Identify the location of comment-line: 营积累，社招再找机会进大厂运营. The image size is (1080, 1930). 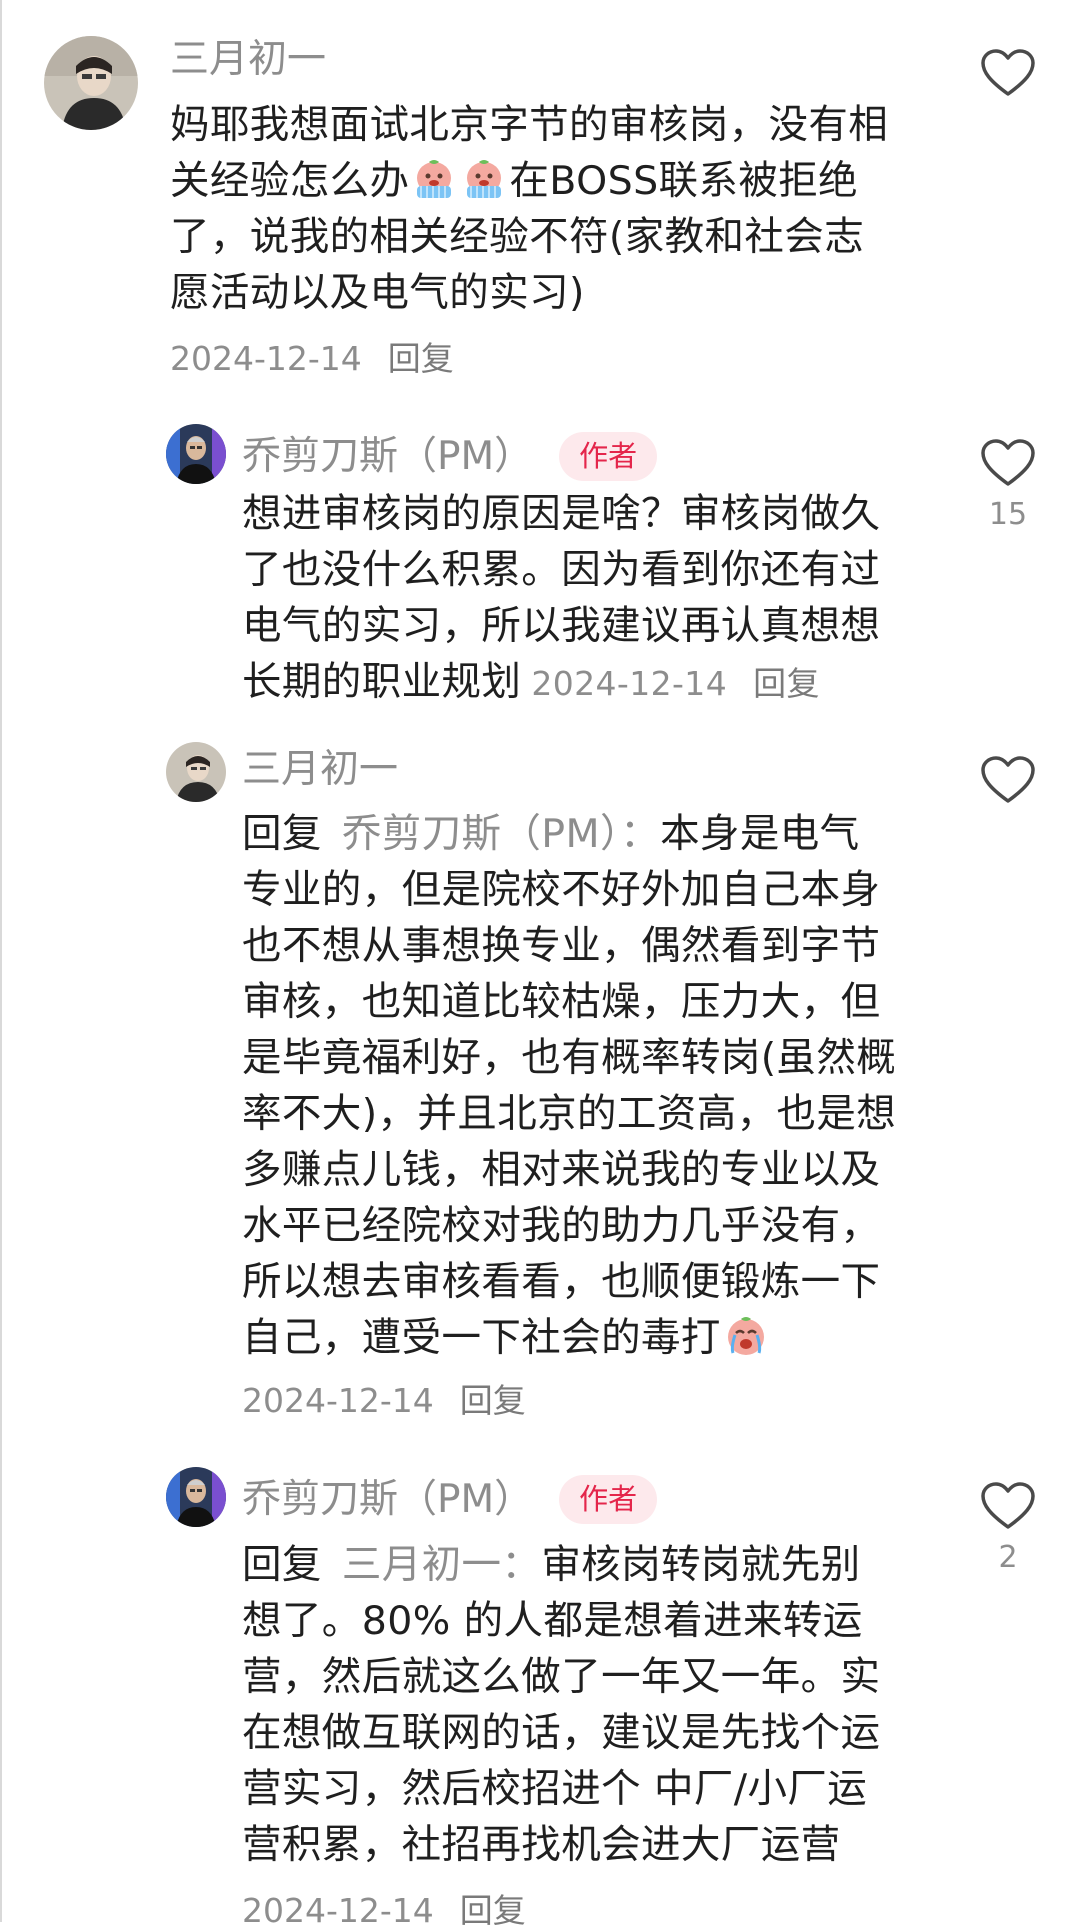
(541, 1845).